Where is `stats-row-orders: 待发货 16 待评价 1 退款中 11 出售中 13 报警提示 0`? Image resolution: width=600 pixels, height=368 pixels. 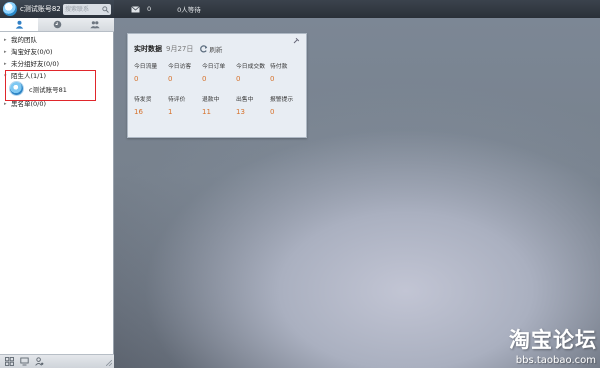 stats-row-orders: 待发货 16 待评价 1 退款中 11 出售中 13 报警提示 0 is located at coordinates (219, 106).